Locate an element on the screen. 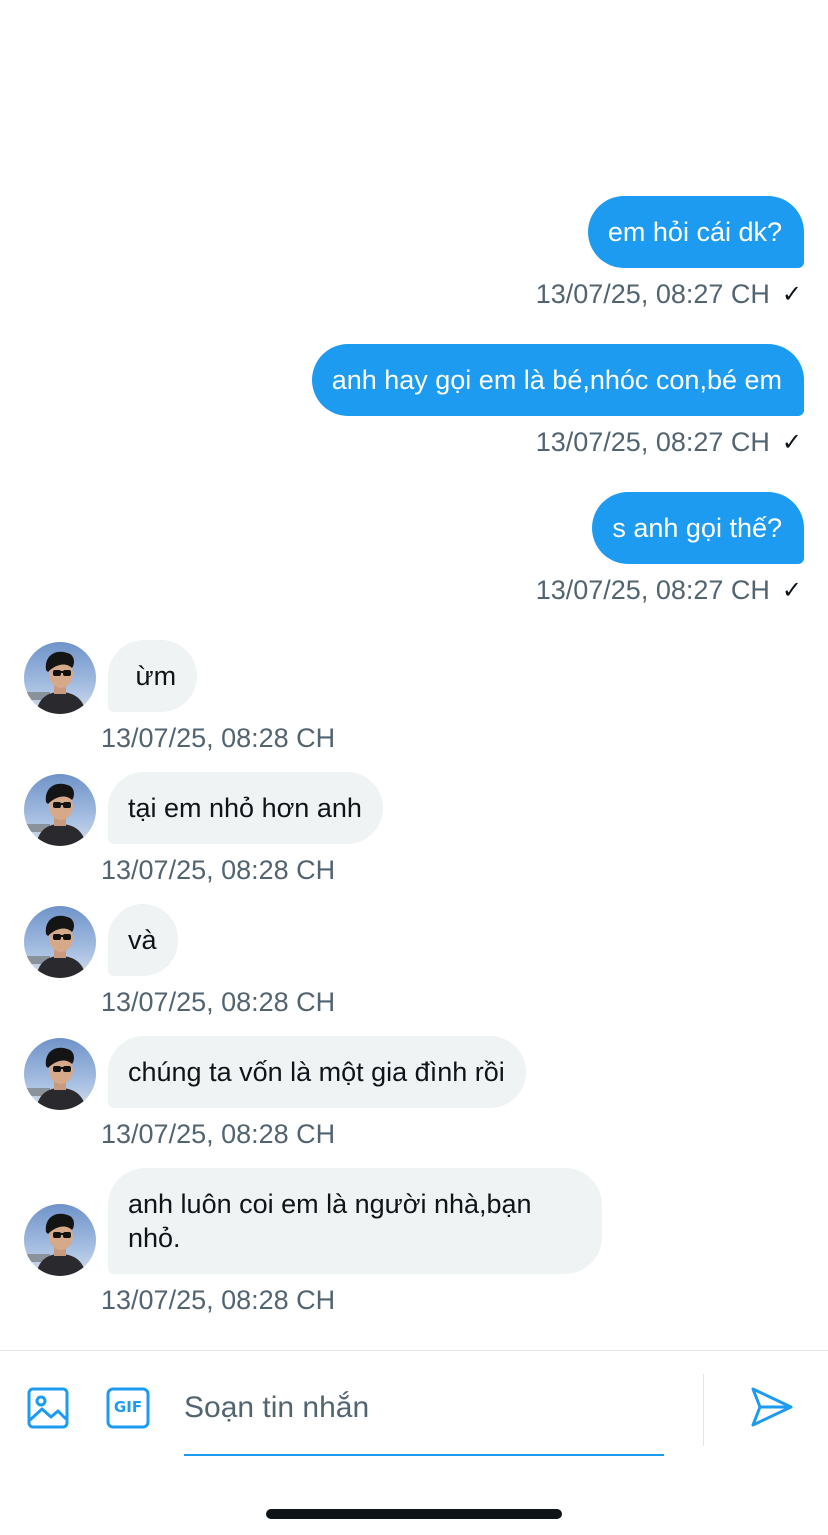 This screenshot has height=1535, width=828. incoming-message-bubble: ừm is located at coordinates (153, 676).